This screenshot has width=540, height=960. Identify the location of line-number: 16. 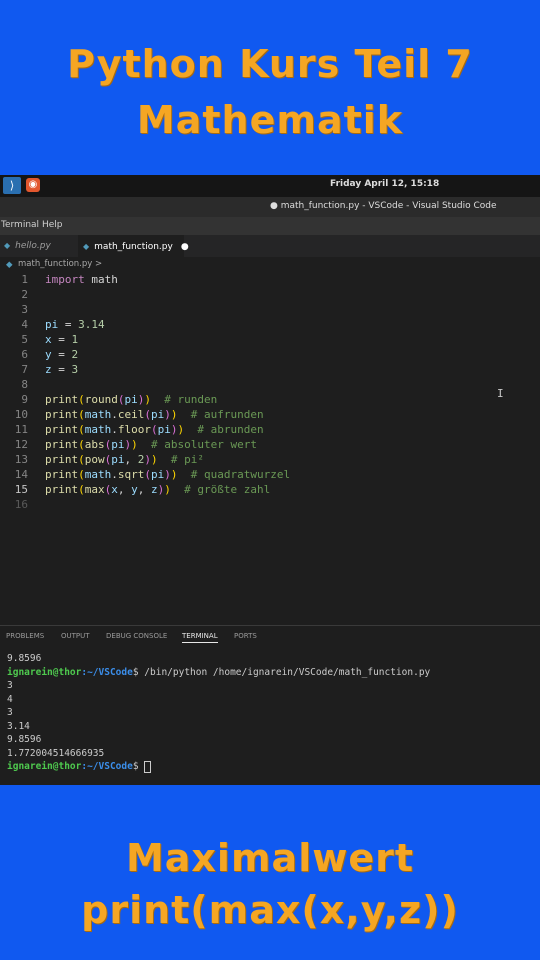
(21, 504).